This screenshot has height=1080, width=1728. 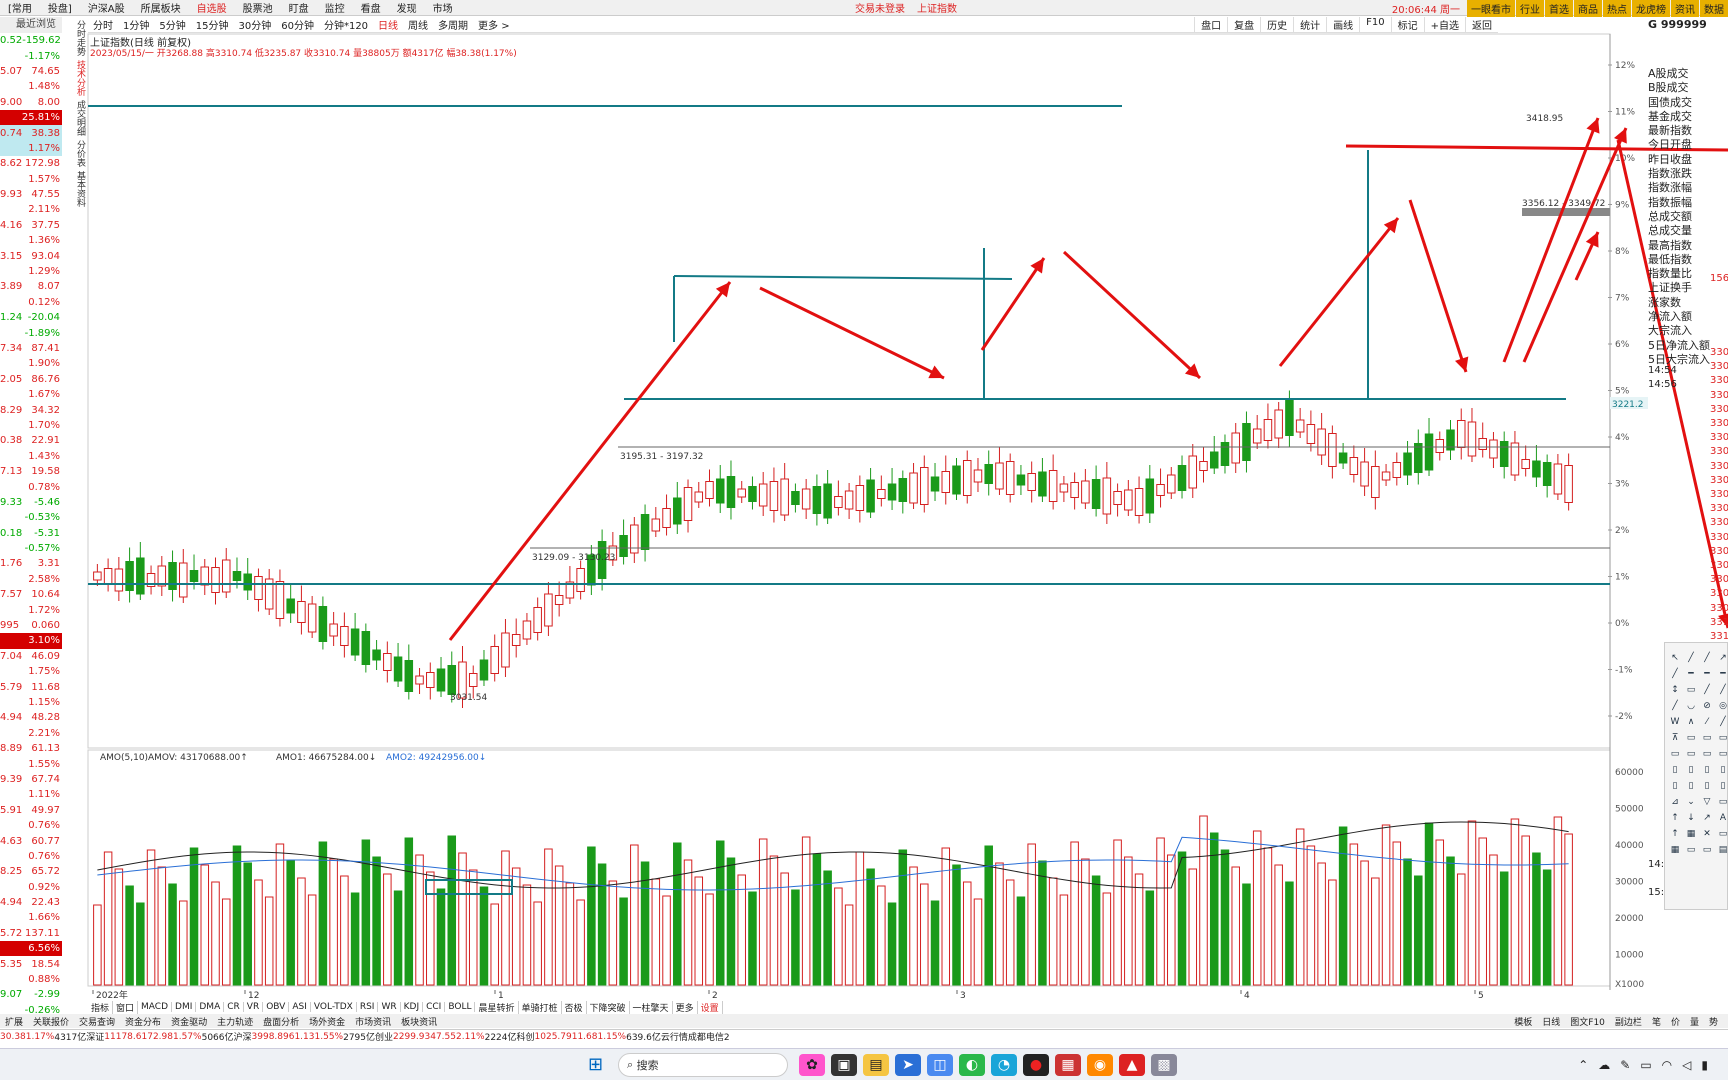 What do you see at coordinates (1707, 709) in the screenshot?
I see `draw-tool-icon: ⊘` at bounding box center [1707, 709].